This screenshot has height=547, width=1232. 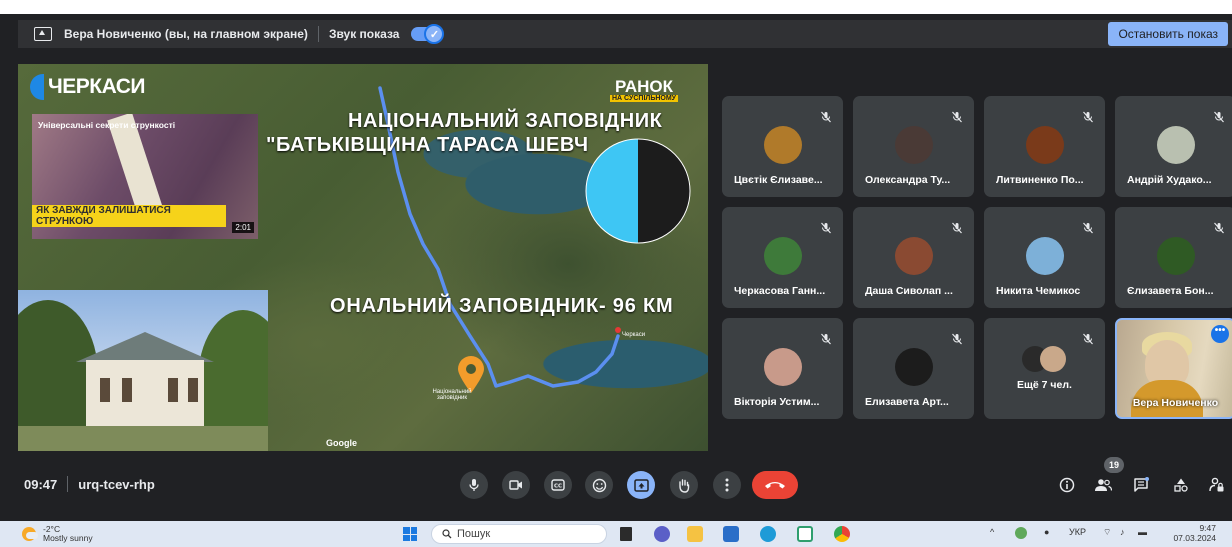 I want to click on chat-button, so click(x=1141, y=485).